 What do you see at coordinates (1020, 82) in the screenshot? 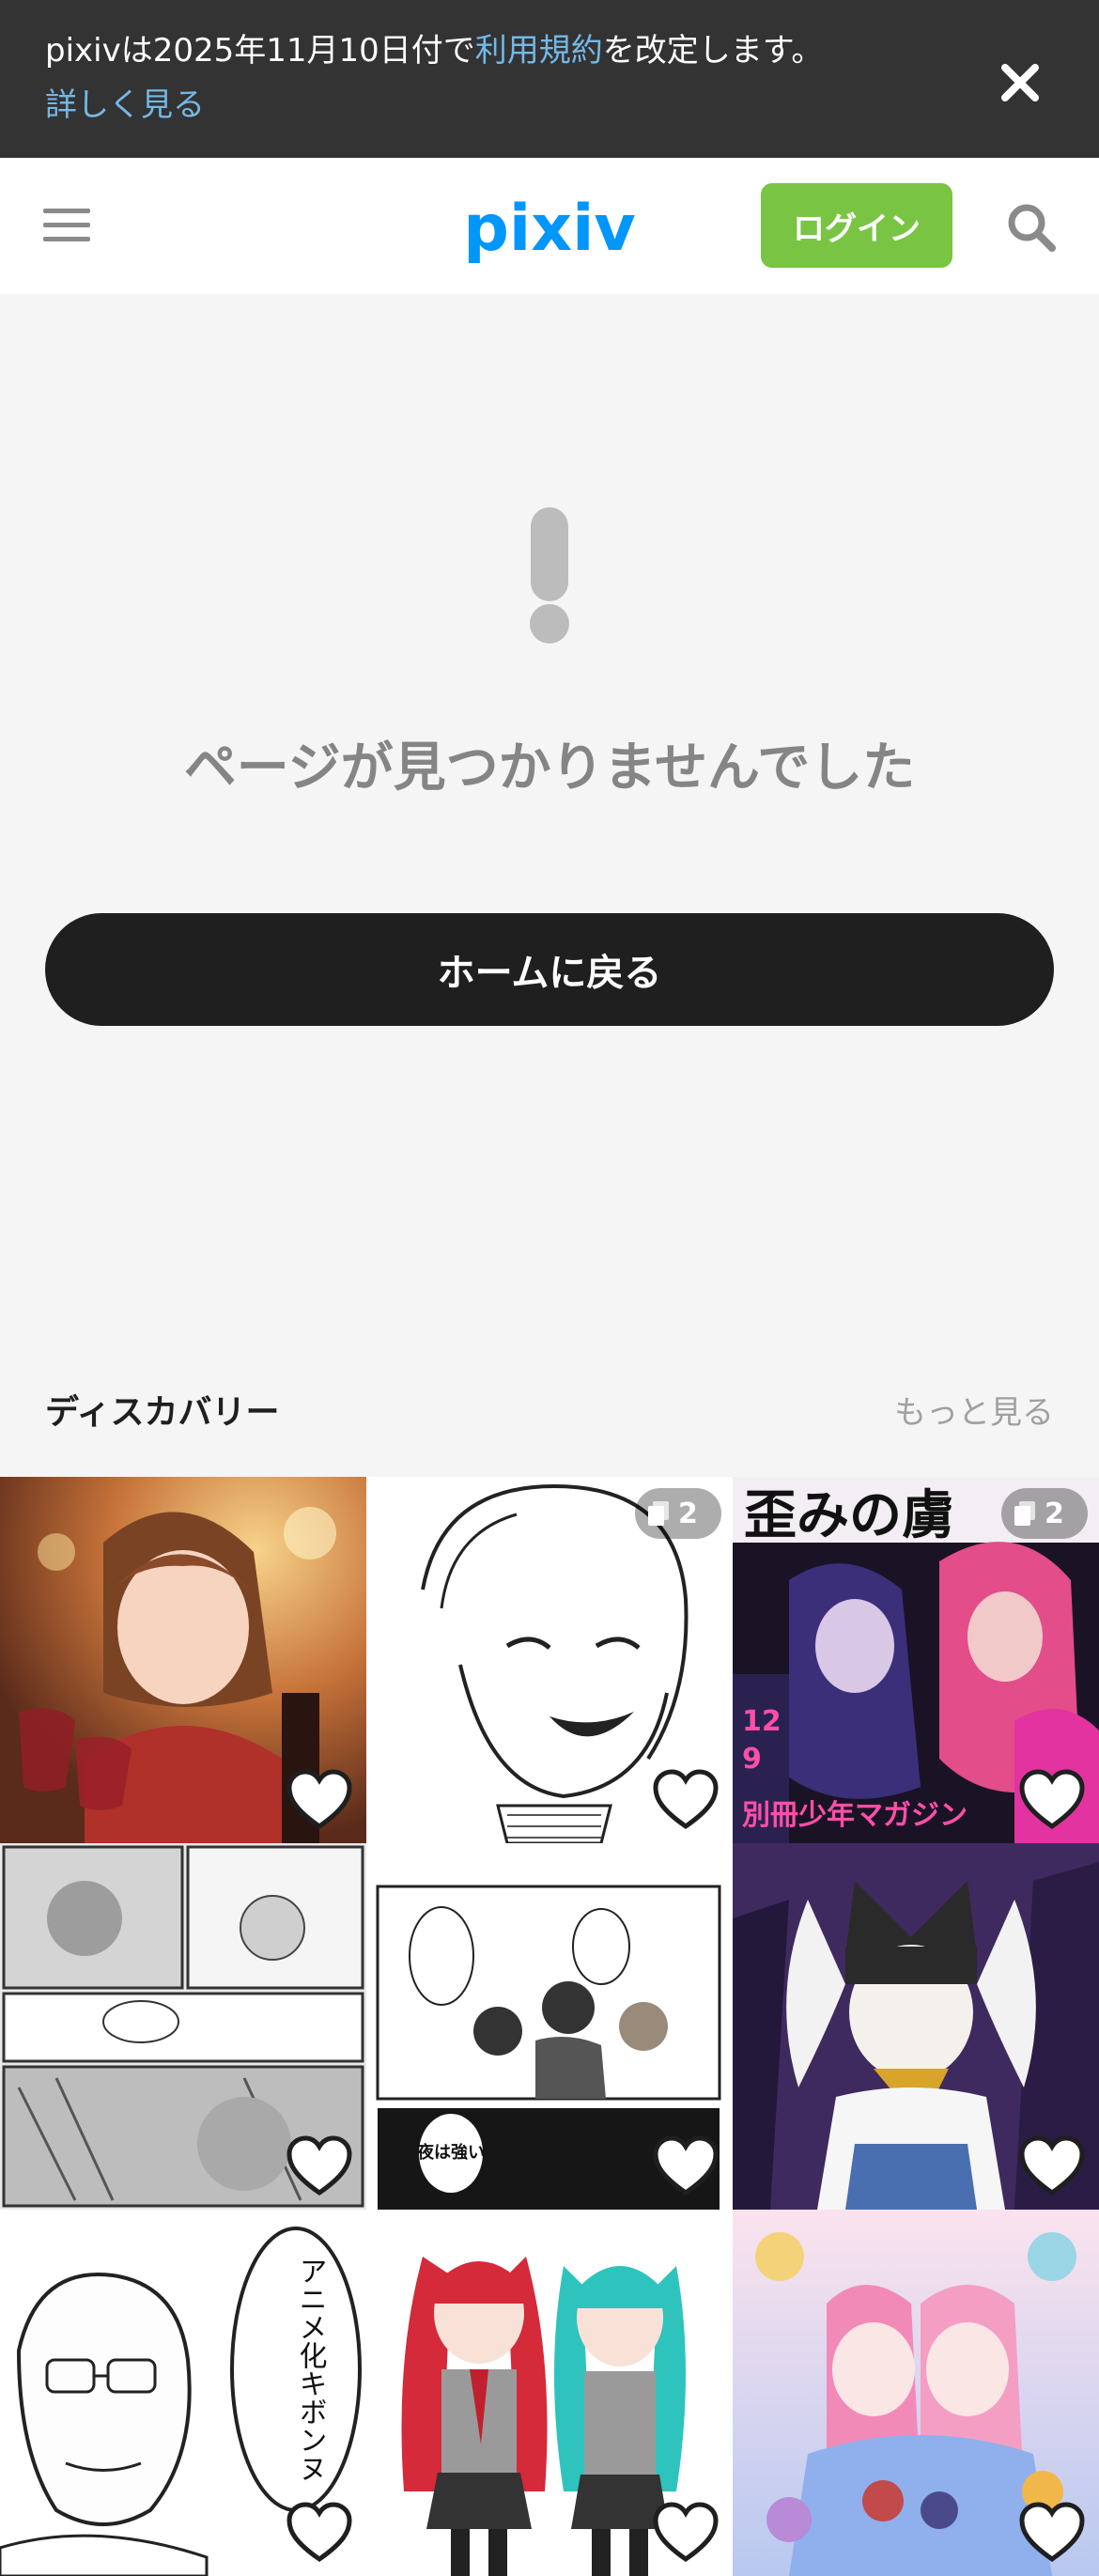
I see `close-icon` at bounding box center [1020, 82].